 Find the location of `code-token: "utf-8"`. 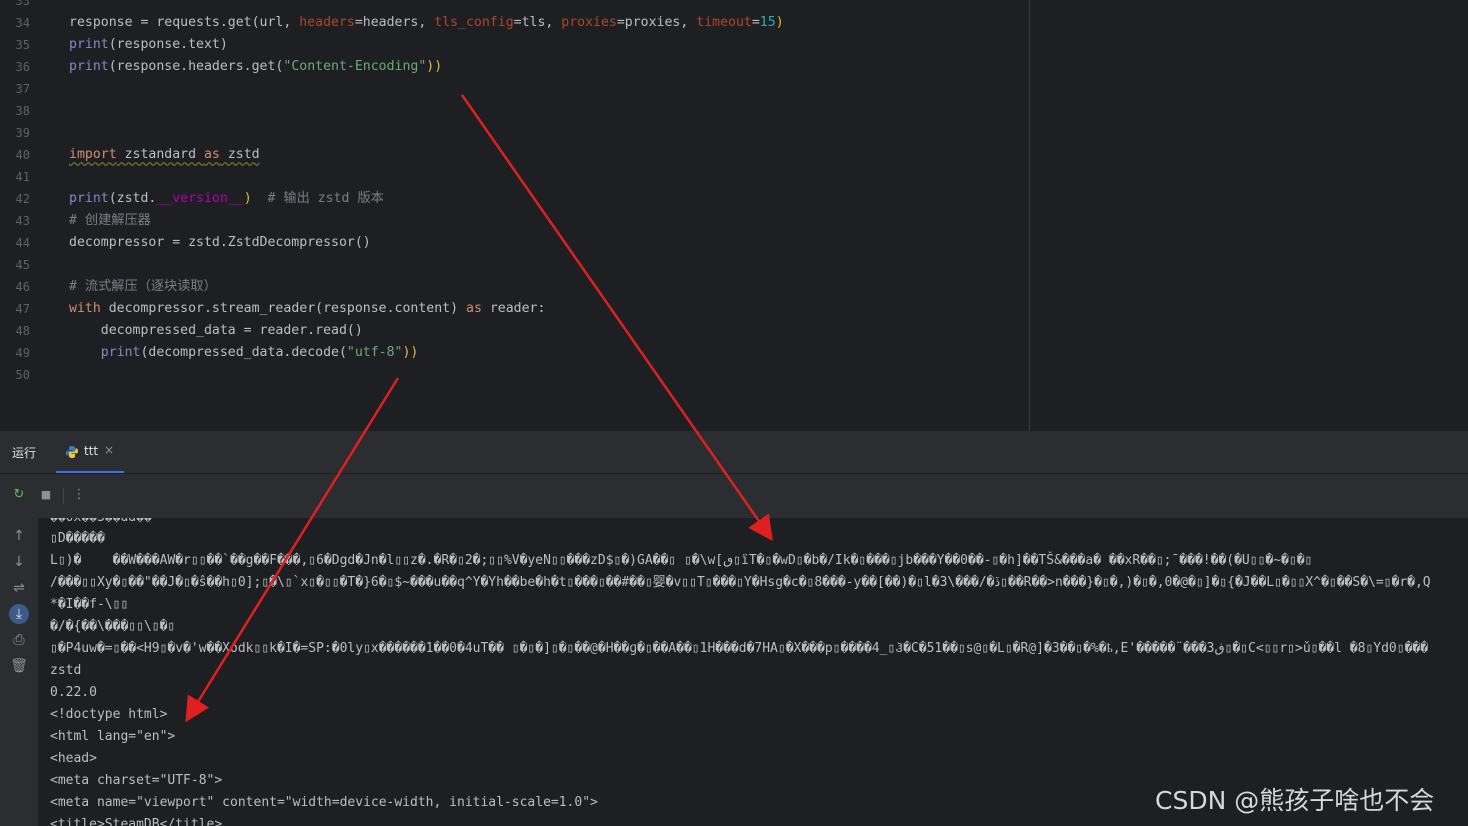

code-token: "utf-8" is located at coordinates (374, 352).